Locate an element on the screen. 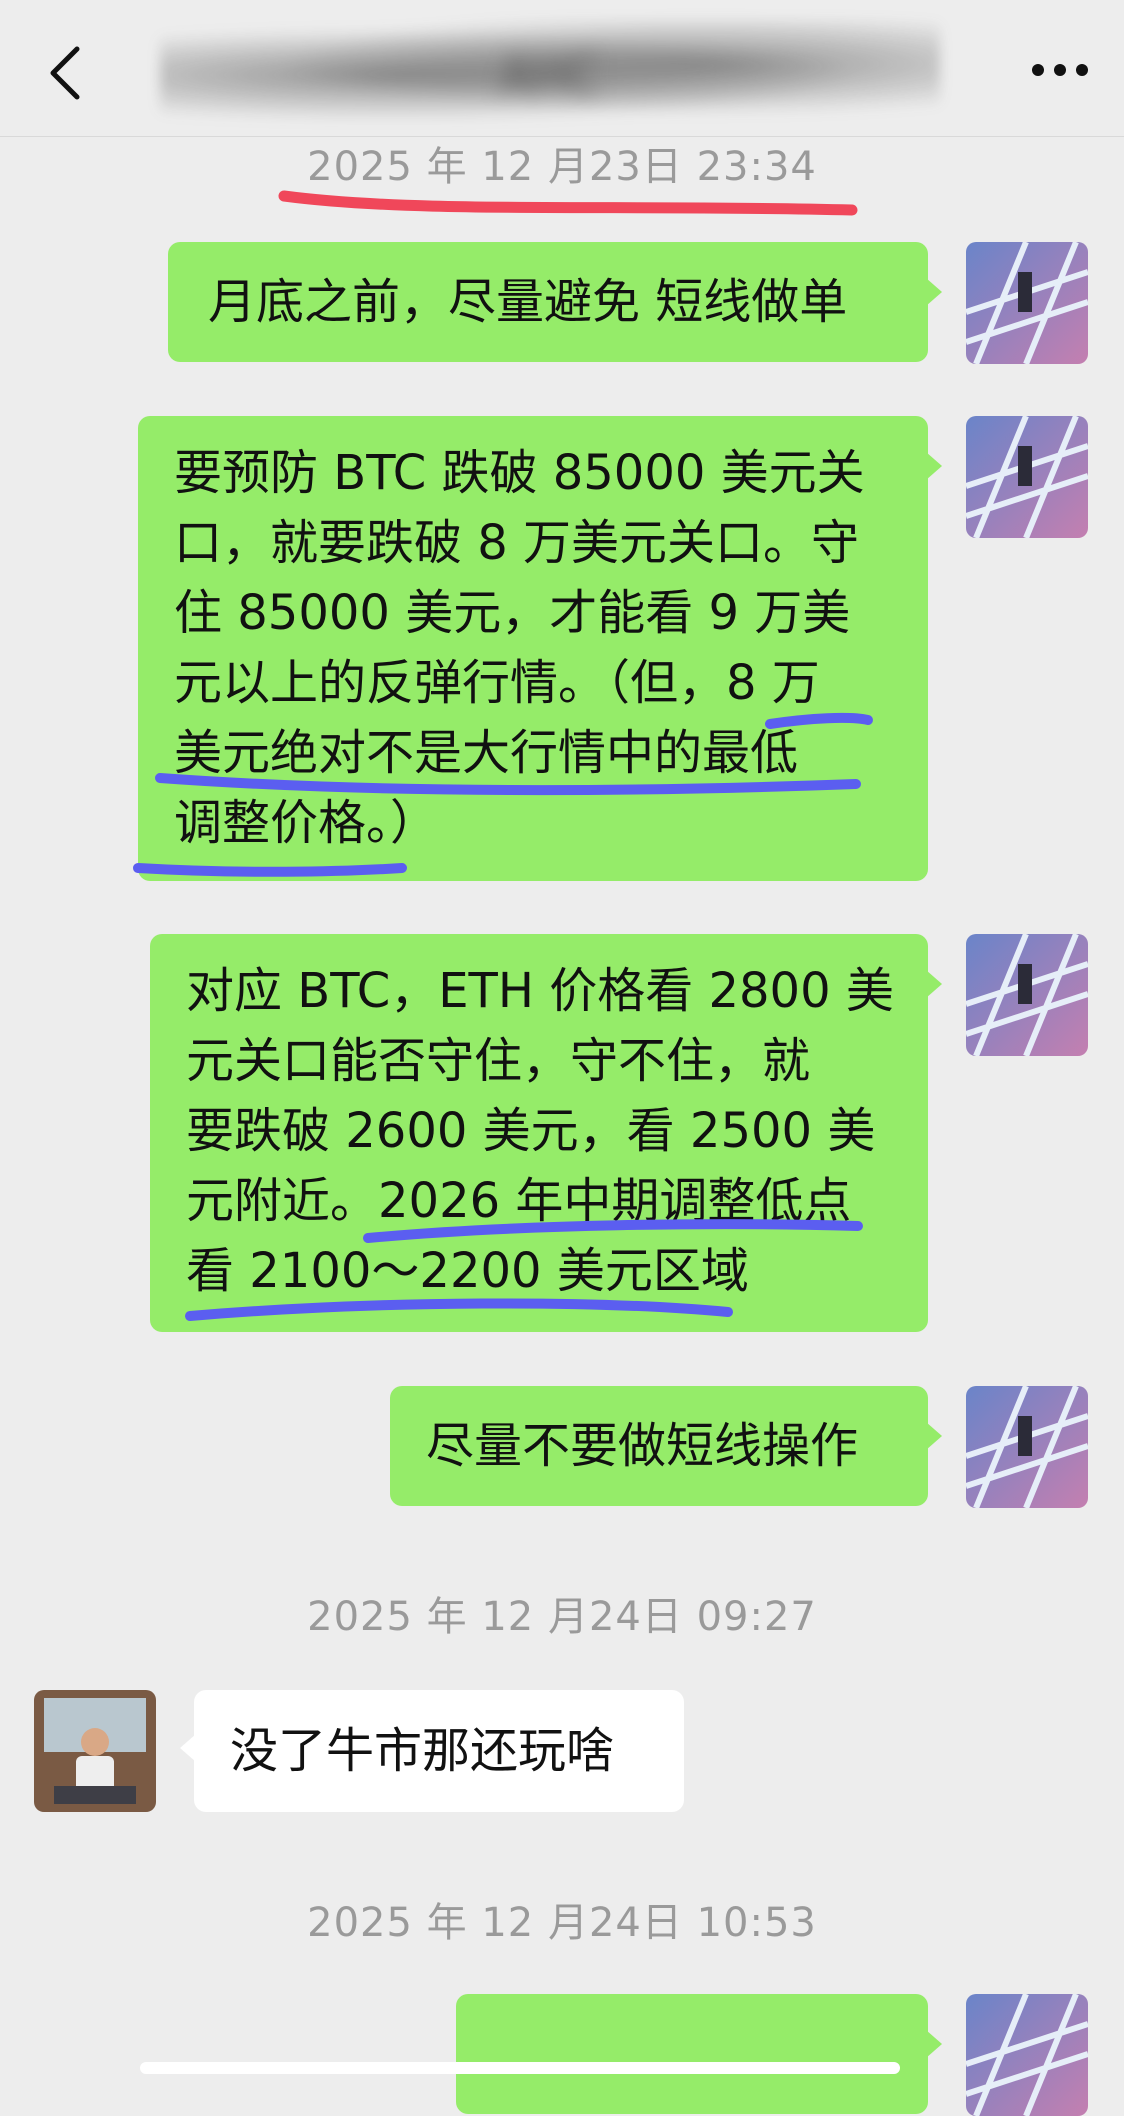 This screenshot has width=1124, height=2116. back-button is located at coordinates (65, 73).